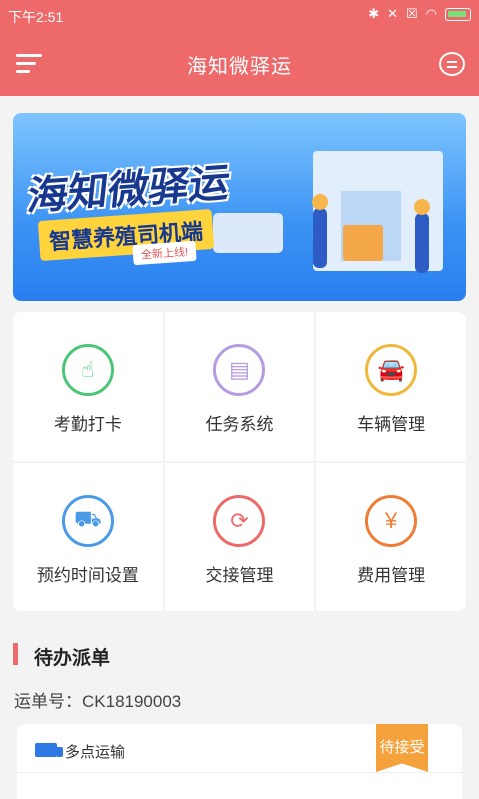  I want to click on status-badge: 待接受, so click(402, 748).